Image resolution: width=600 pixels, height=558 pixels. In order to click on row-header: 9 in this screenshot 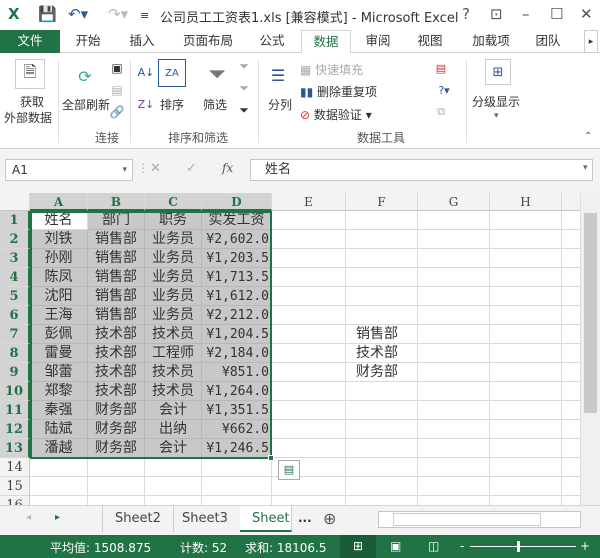, I will do `click(15, 372)`.